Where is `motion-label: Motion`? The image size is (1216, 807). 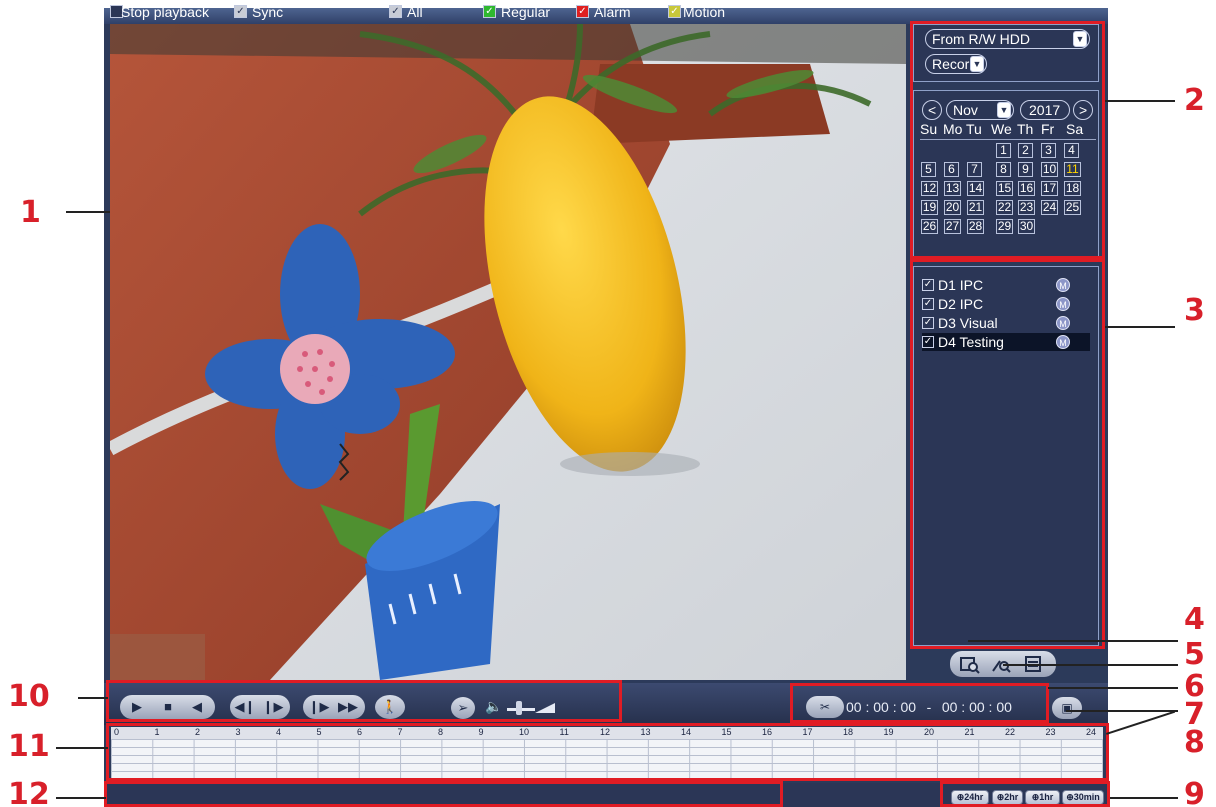 motion-label: Motion is located at coordinates (704, 12).